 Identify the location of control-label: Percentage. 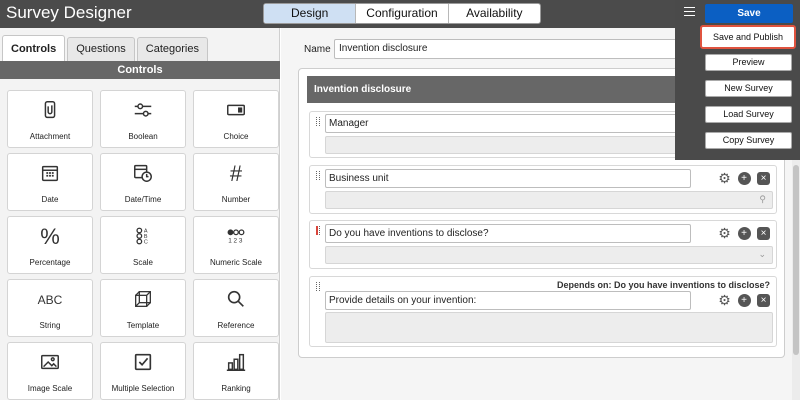
(50, 262).